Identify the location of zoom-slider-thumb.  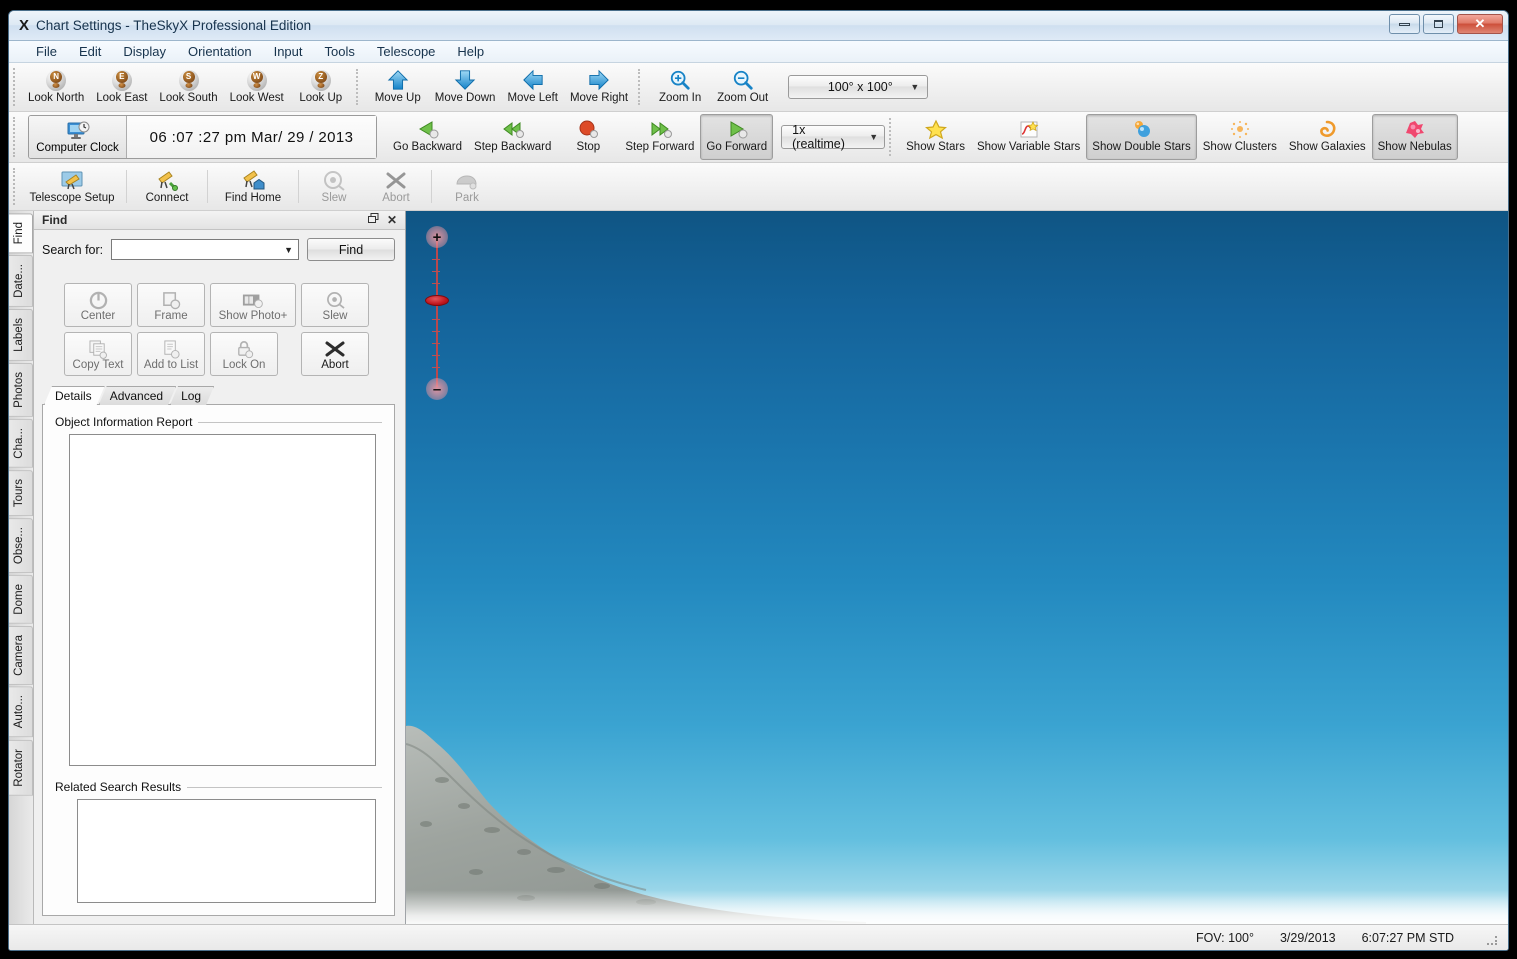
(437, 300).